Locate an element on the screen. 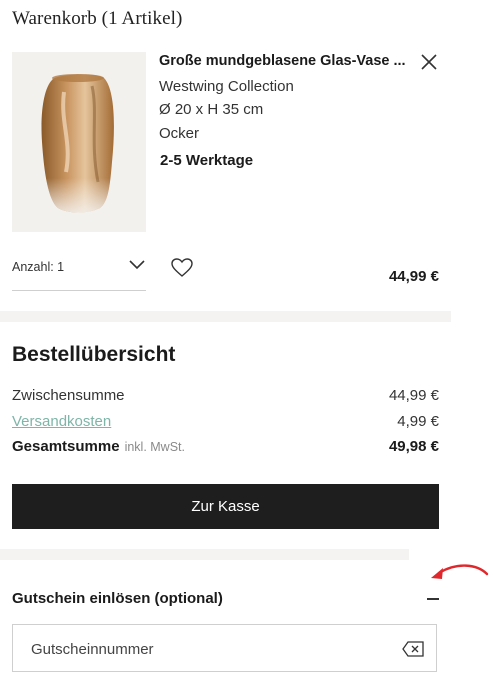  voucher-input is located at coordinates (201, 649).